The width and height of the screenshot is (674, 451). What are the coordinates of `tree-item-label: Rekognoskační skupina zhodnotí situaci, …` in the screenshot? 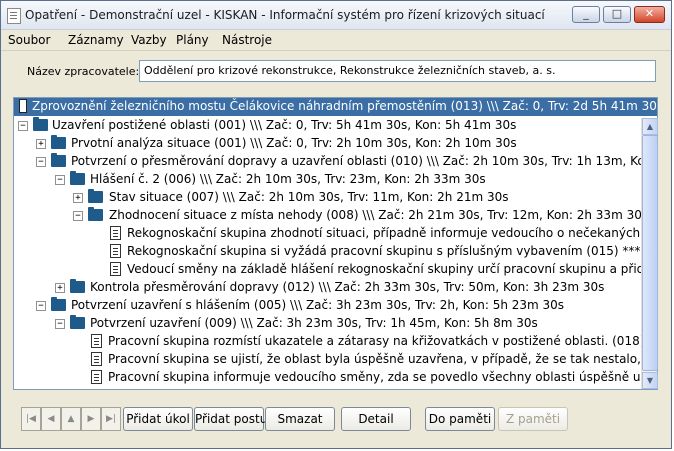 It's located at (392, 233).